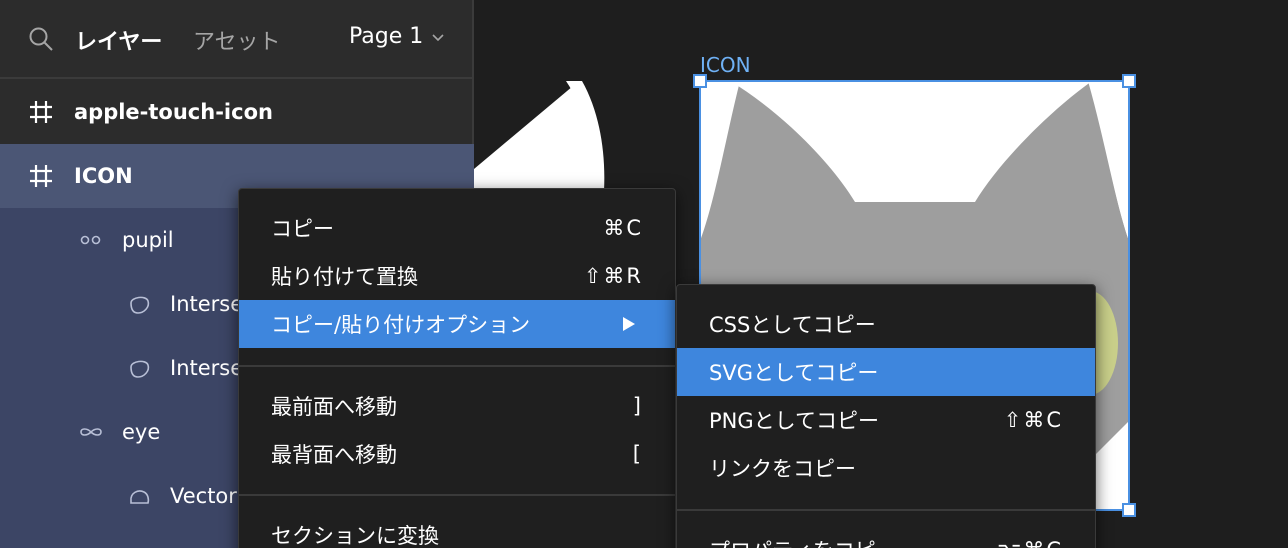  Describe the element at coordinates (457, 276) in the screenshot. I see `menu-item-paste-replace: 貼り付けて置換 ⇧⌘R` at that location.